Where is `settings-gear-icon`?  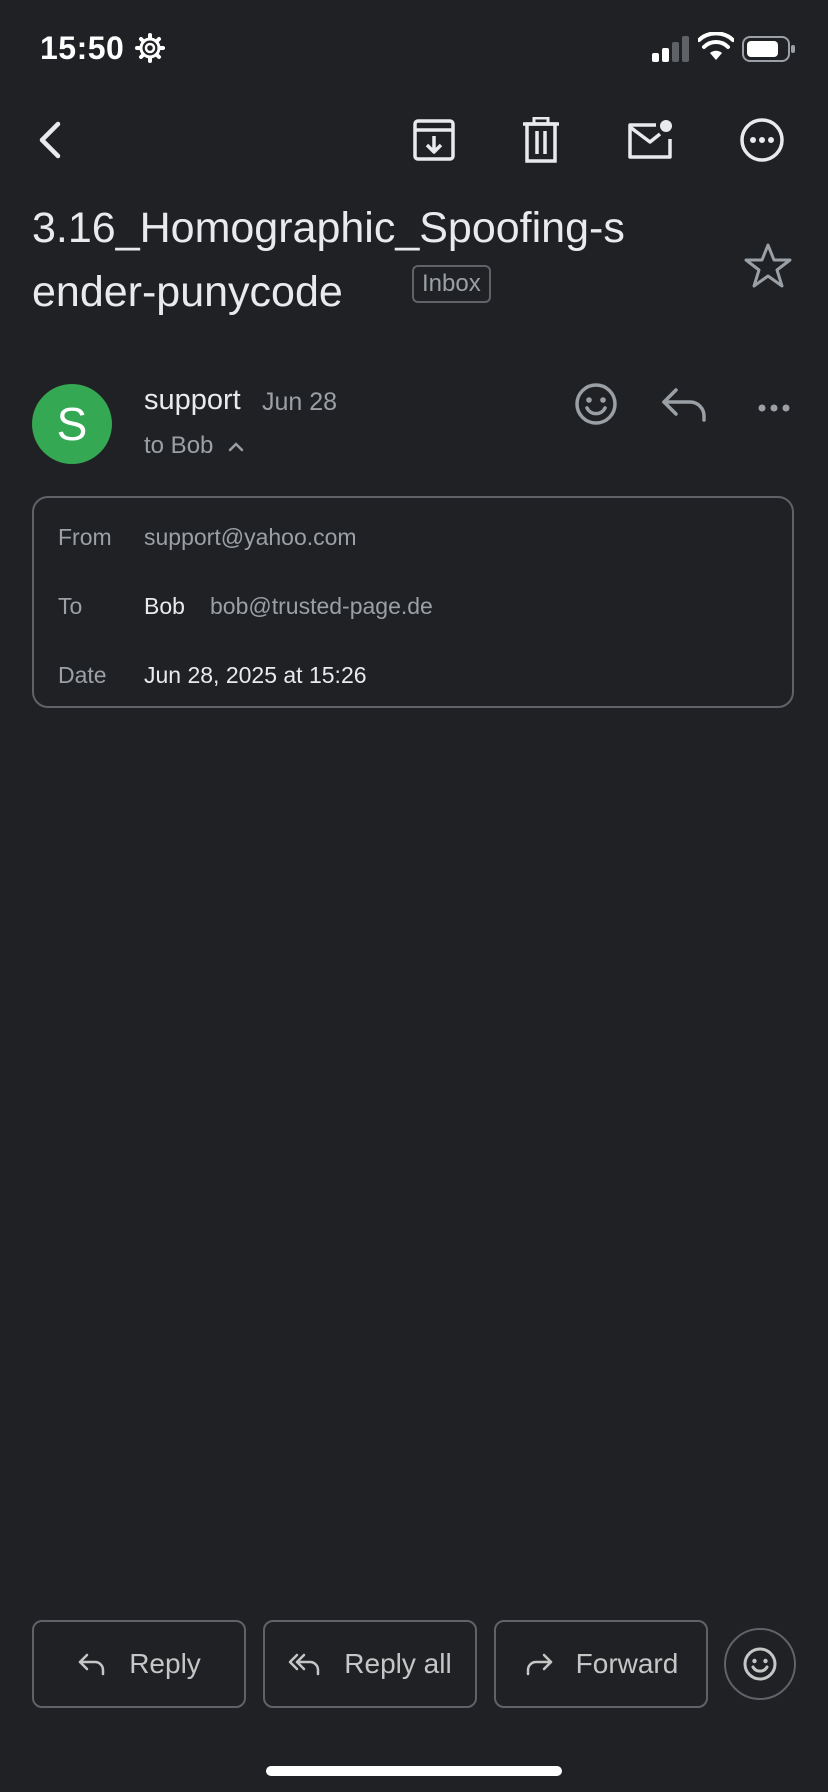
settings-gear-icon is located at coordinates (150, 48).